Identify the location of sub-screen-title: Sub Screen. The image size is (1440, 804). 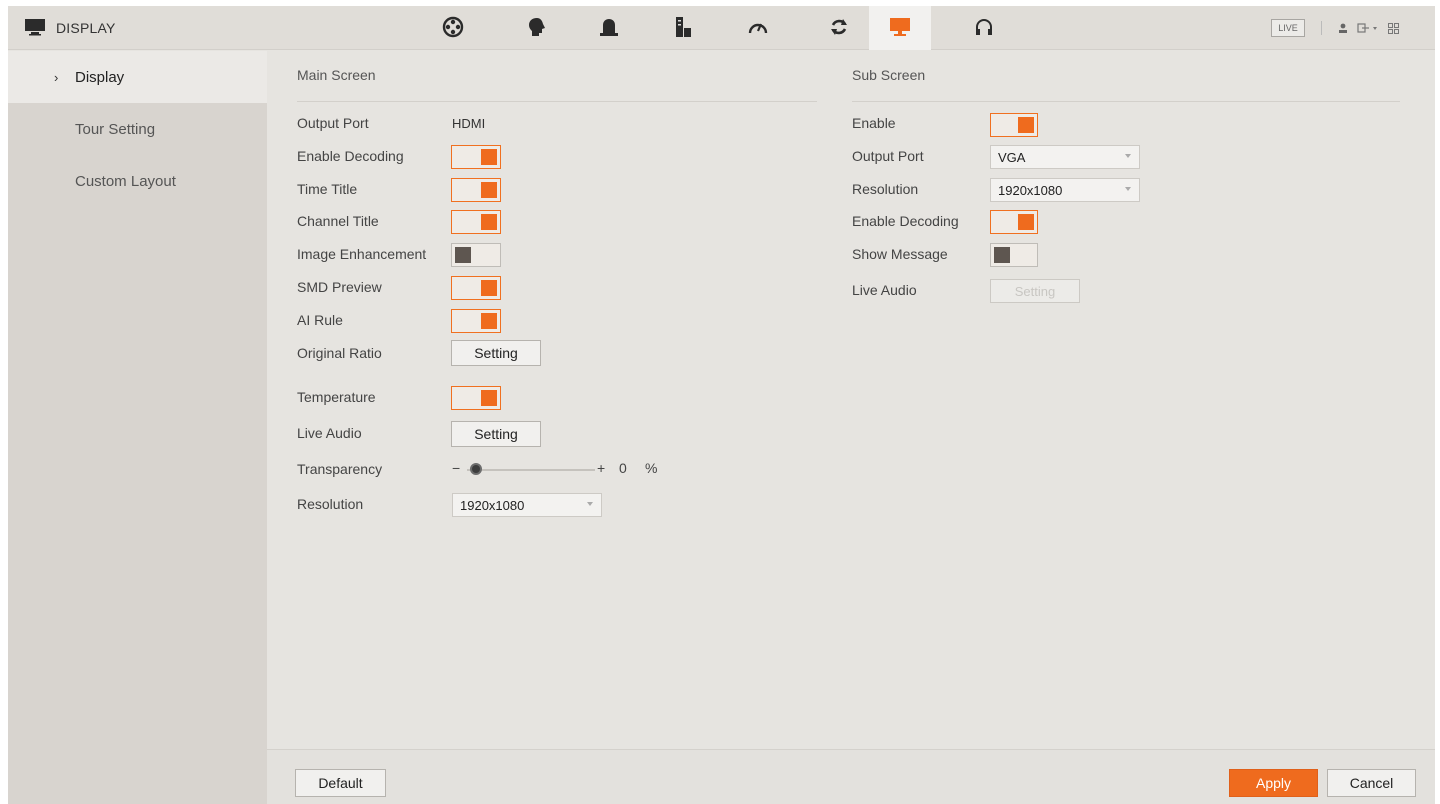
(889, 75).